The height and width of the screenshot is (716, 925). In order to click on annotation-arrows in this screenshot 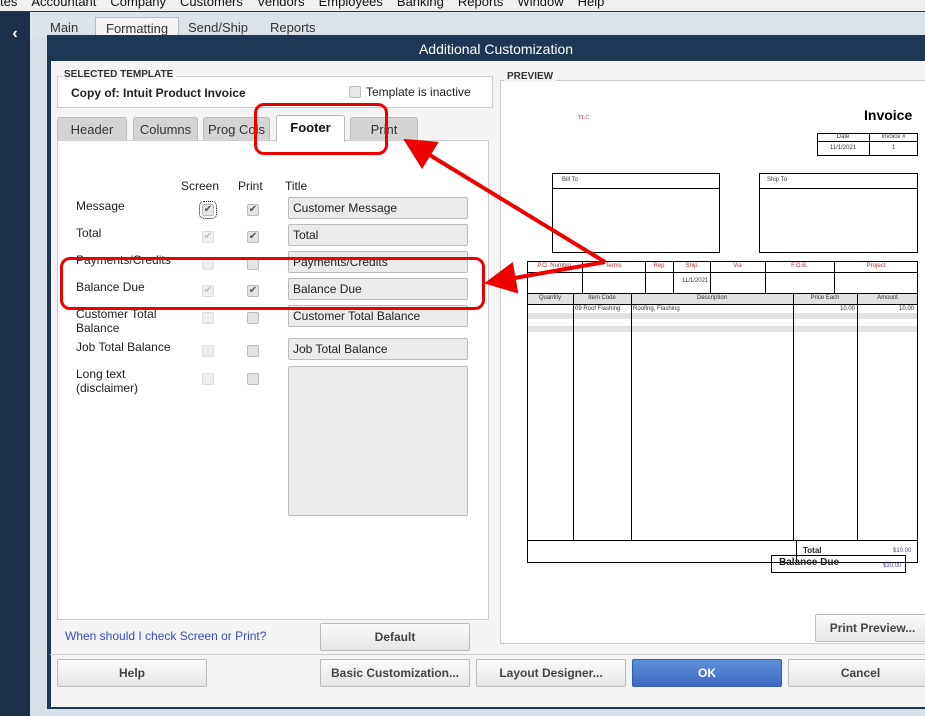, I will do `click(505, 216)`.